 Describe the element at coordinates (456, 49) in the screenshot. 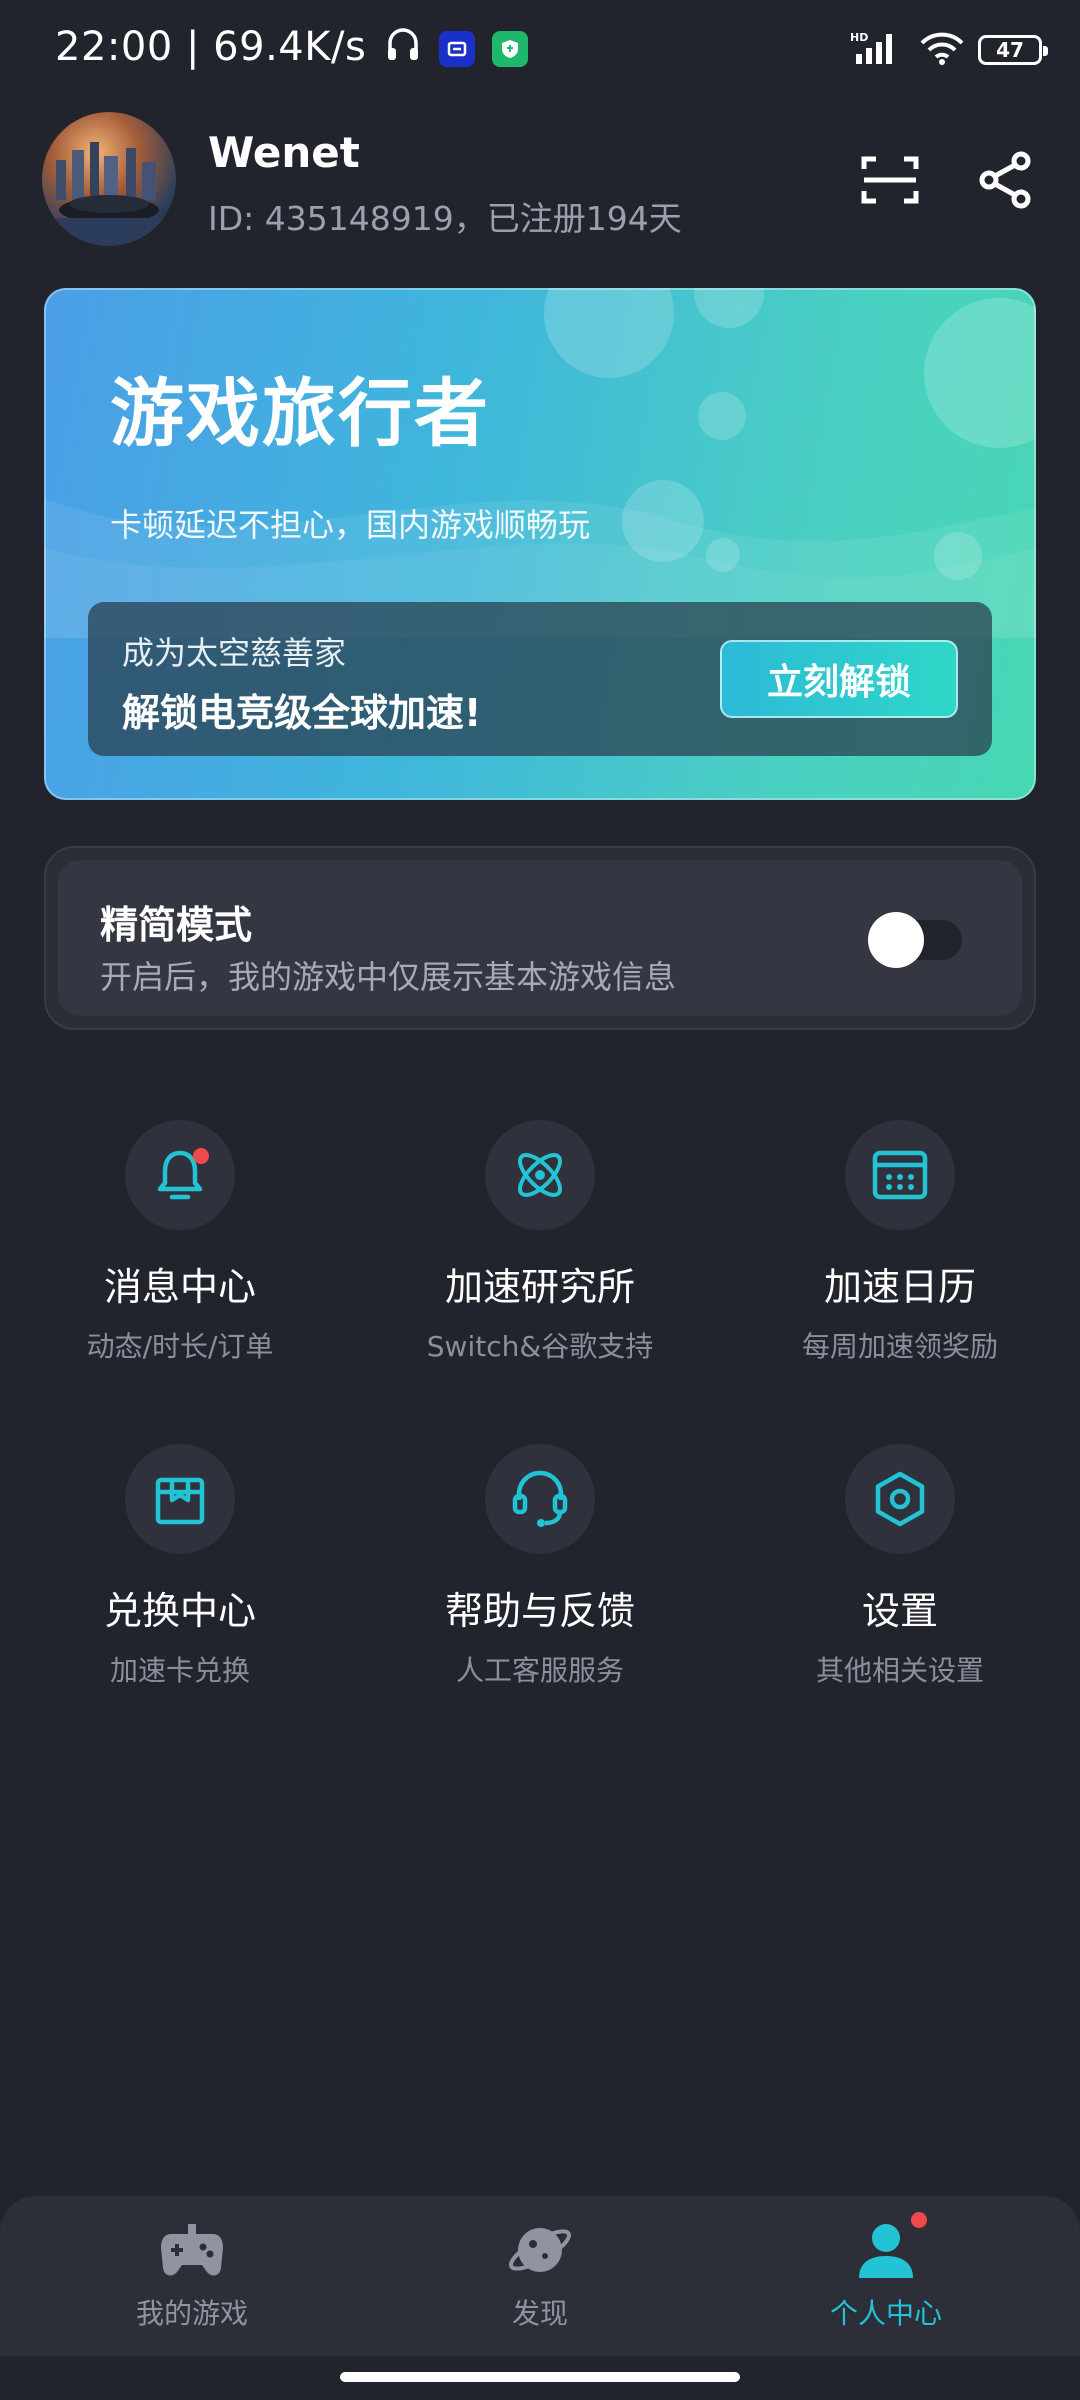

I see `app-notification-icon` at that location.